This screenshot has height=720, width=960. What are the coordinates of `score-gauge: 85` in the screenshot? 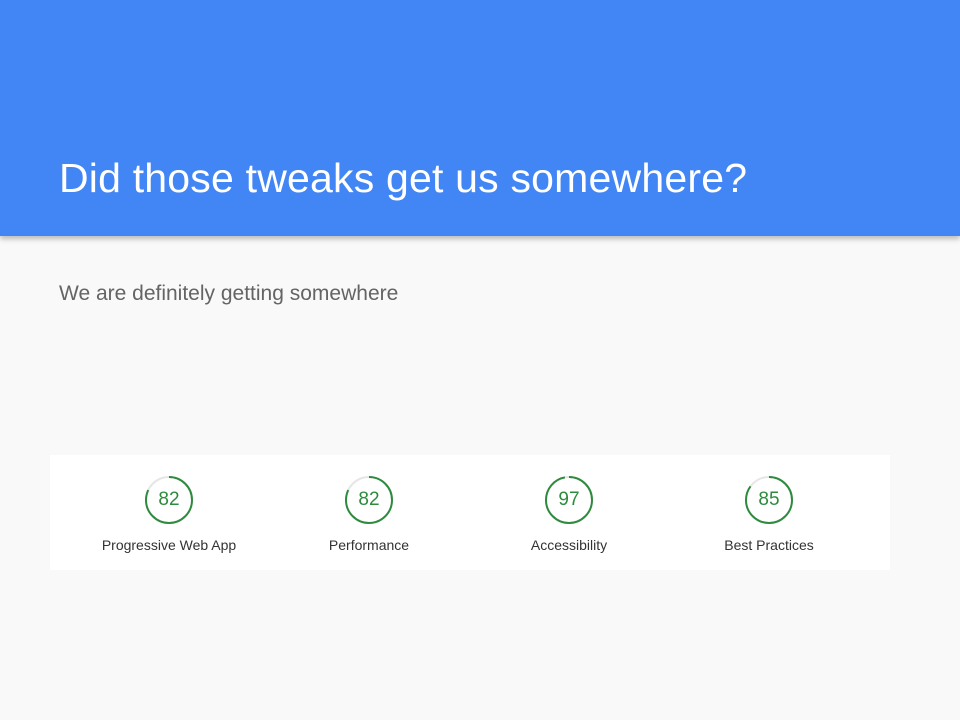 It's located at (769, 500).